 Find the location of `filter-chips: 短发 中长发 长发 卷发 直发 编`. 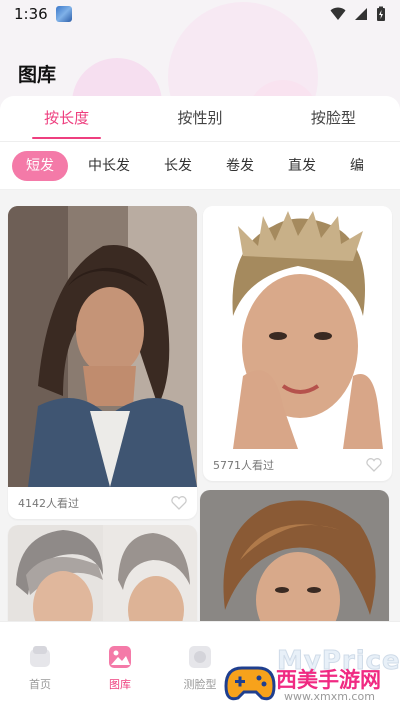

filter-chips: 短发 中长发 长发 卷发 直发 编 is located at coordinates (200, 166).